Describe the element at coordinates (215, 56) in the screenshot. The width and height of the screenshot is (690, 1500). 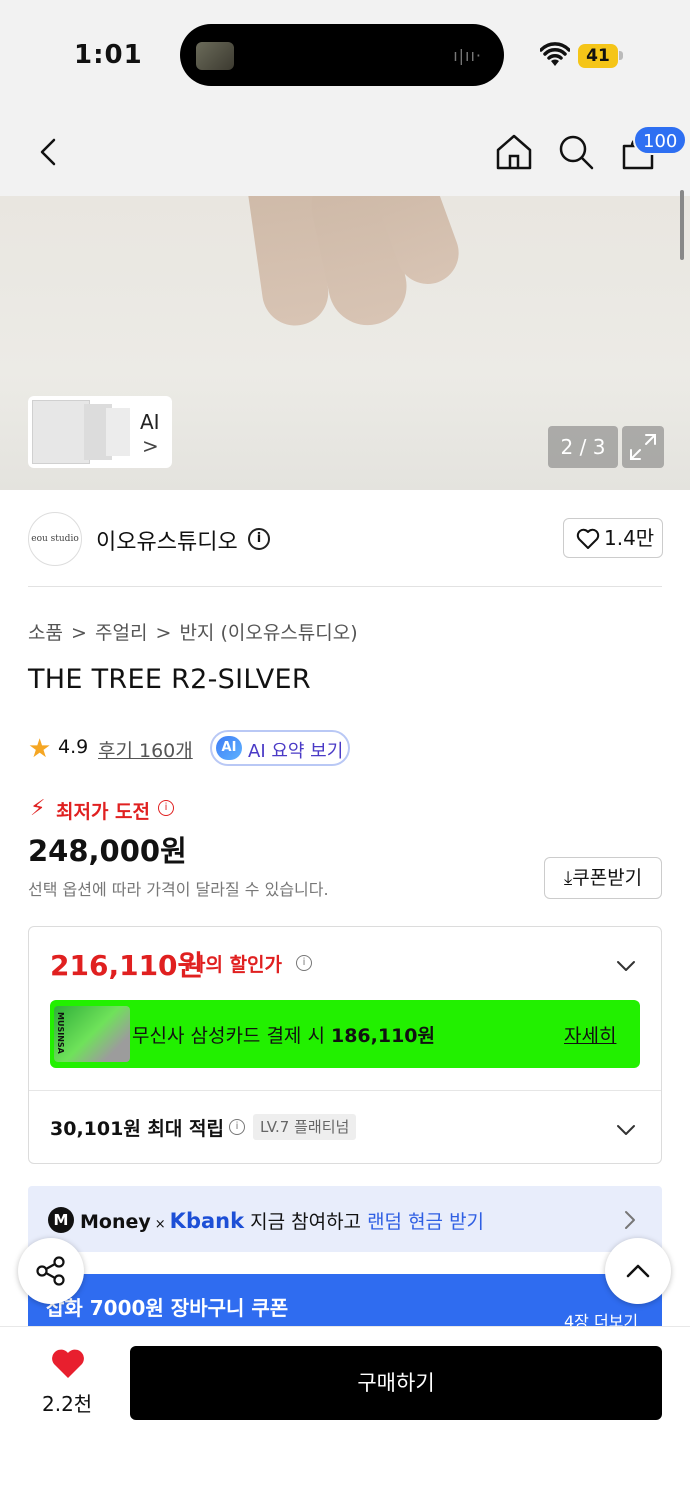
I see `now-playing-thumbnail` at that location.